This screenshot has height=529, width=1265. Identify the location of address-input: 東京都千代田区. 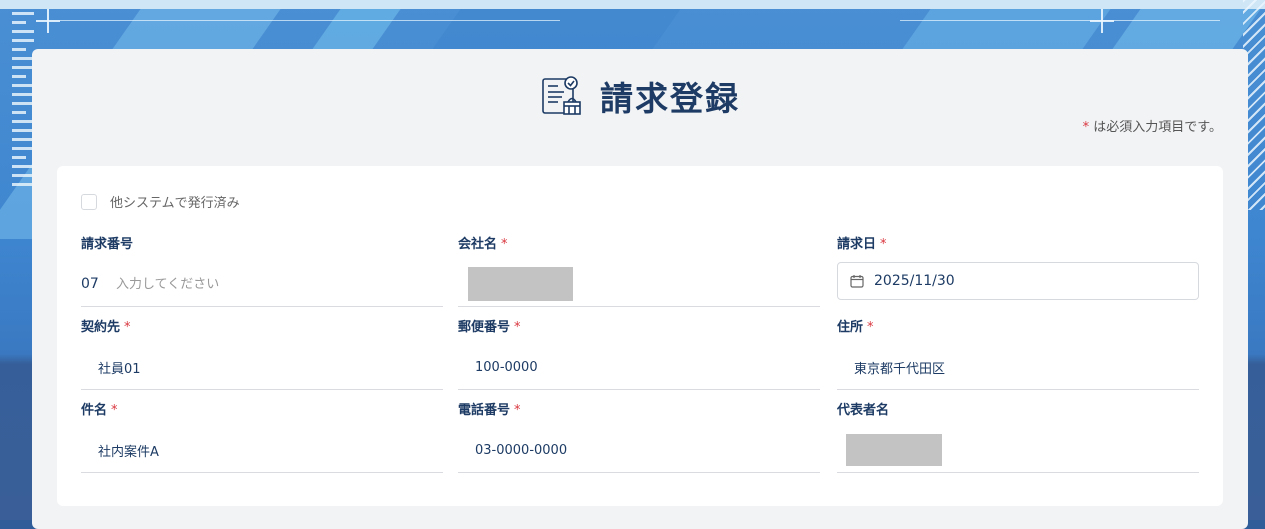
(1018, 367).